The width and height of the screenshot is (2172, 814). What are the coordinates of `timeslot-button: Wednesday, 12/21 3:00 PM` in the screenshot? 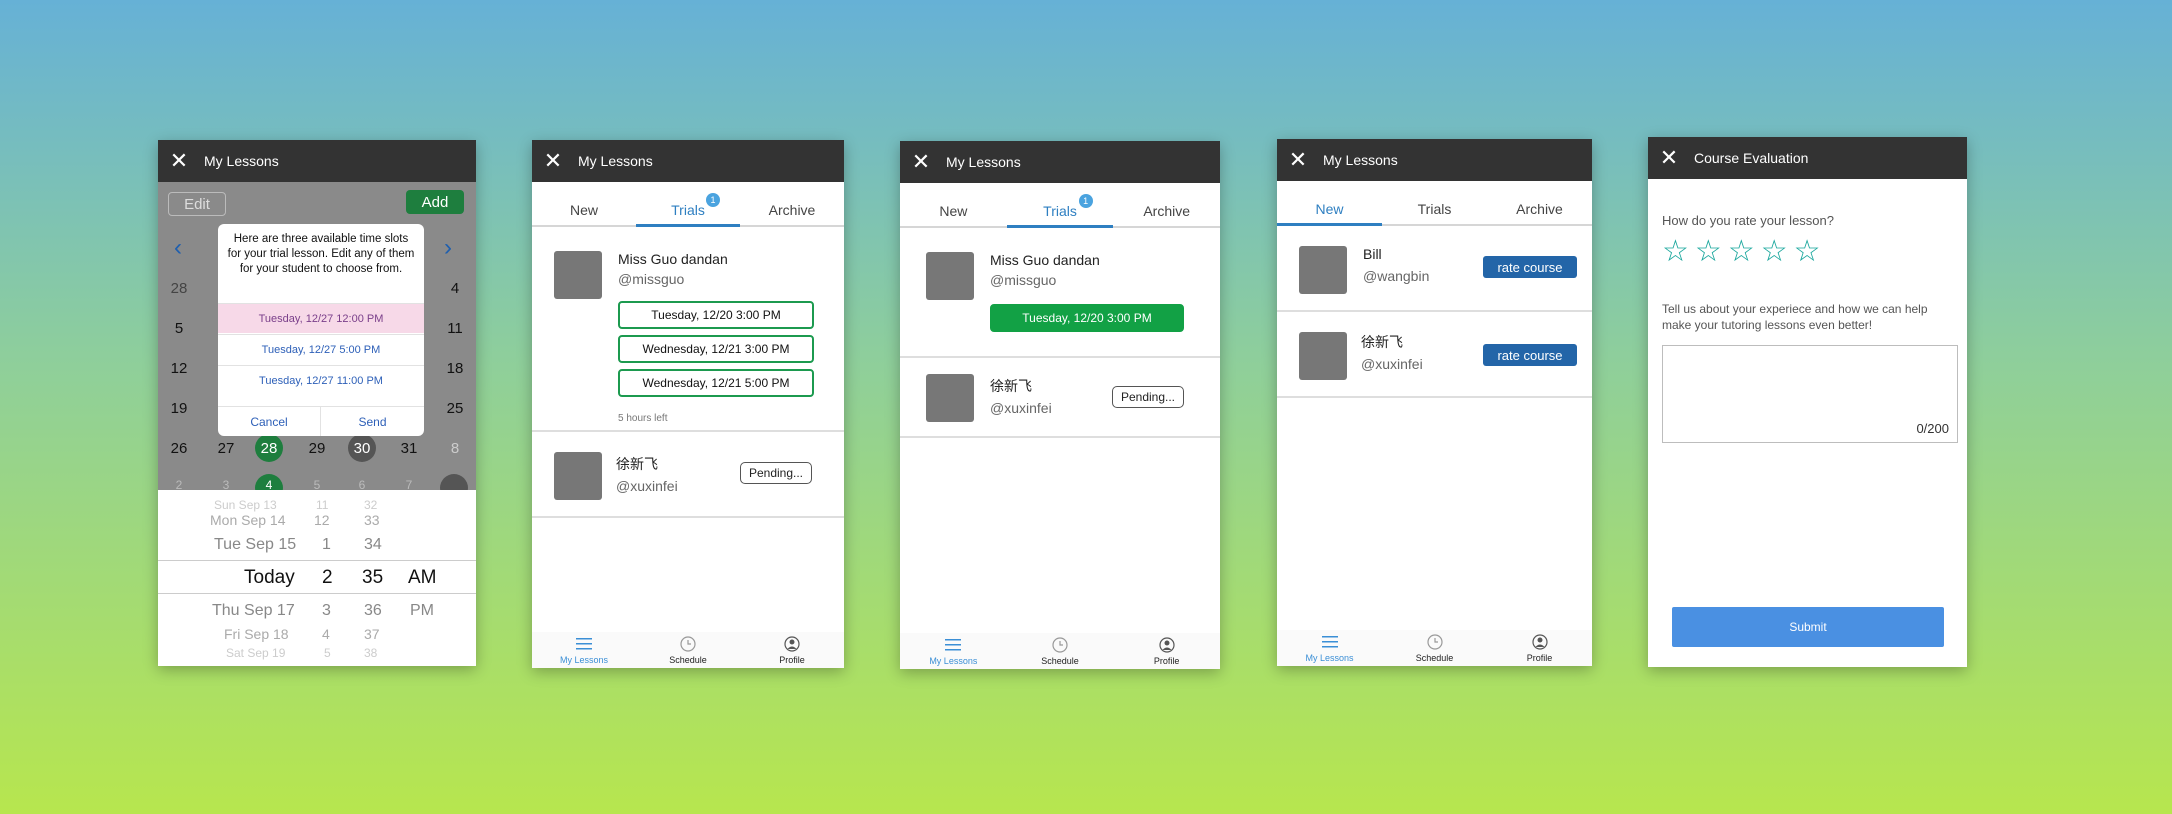 It's located at (716, 349).